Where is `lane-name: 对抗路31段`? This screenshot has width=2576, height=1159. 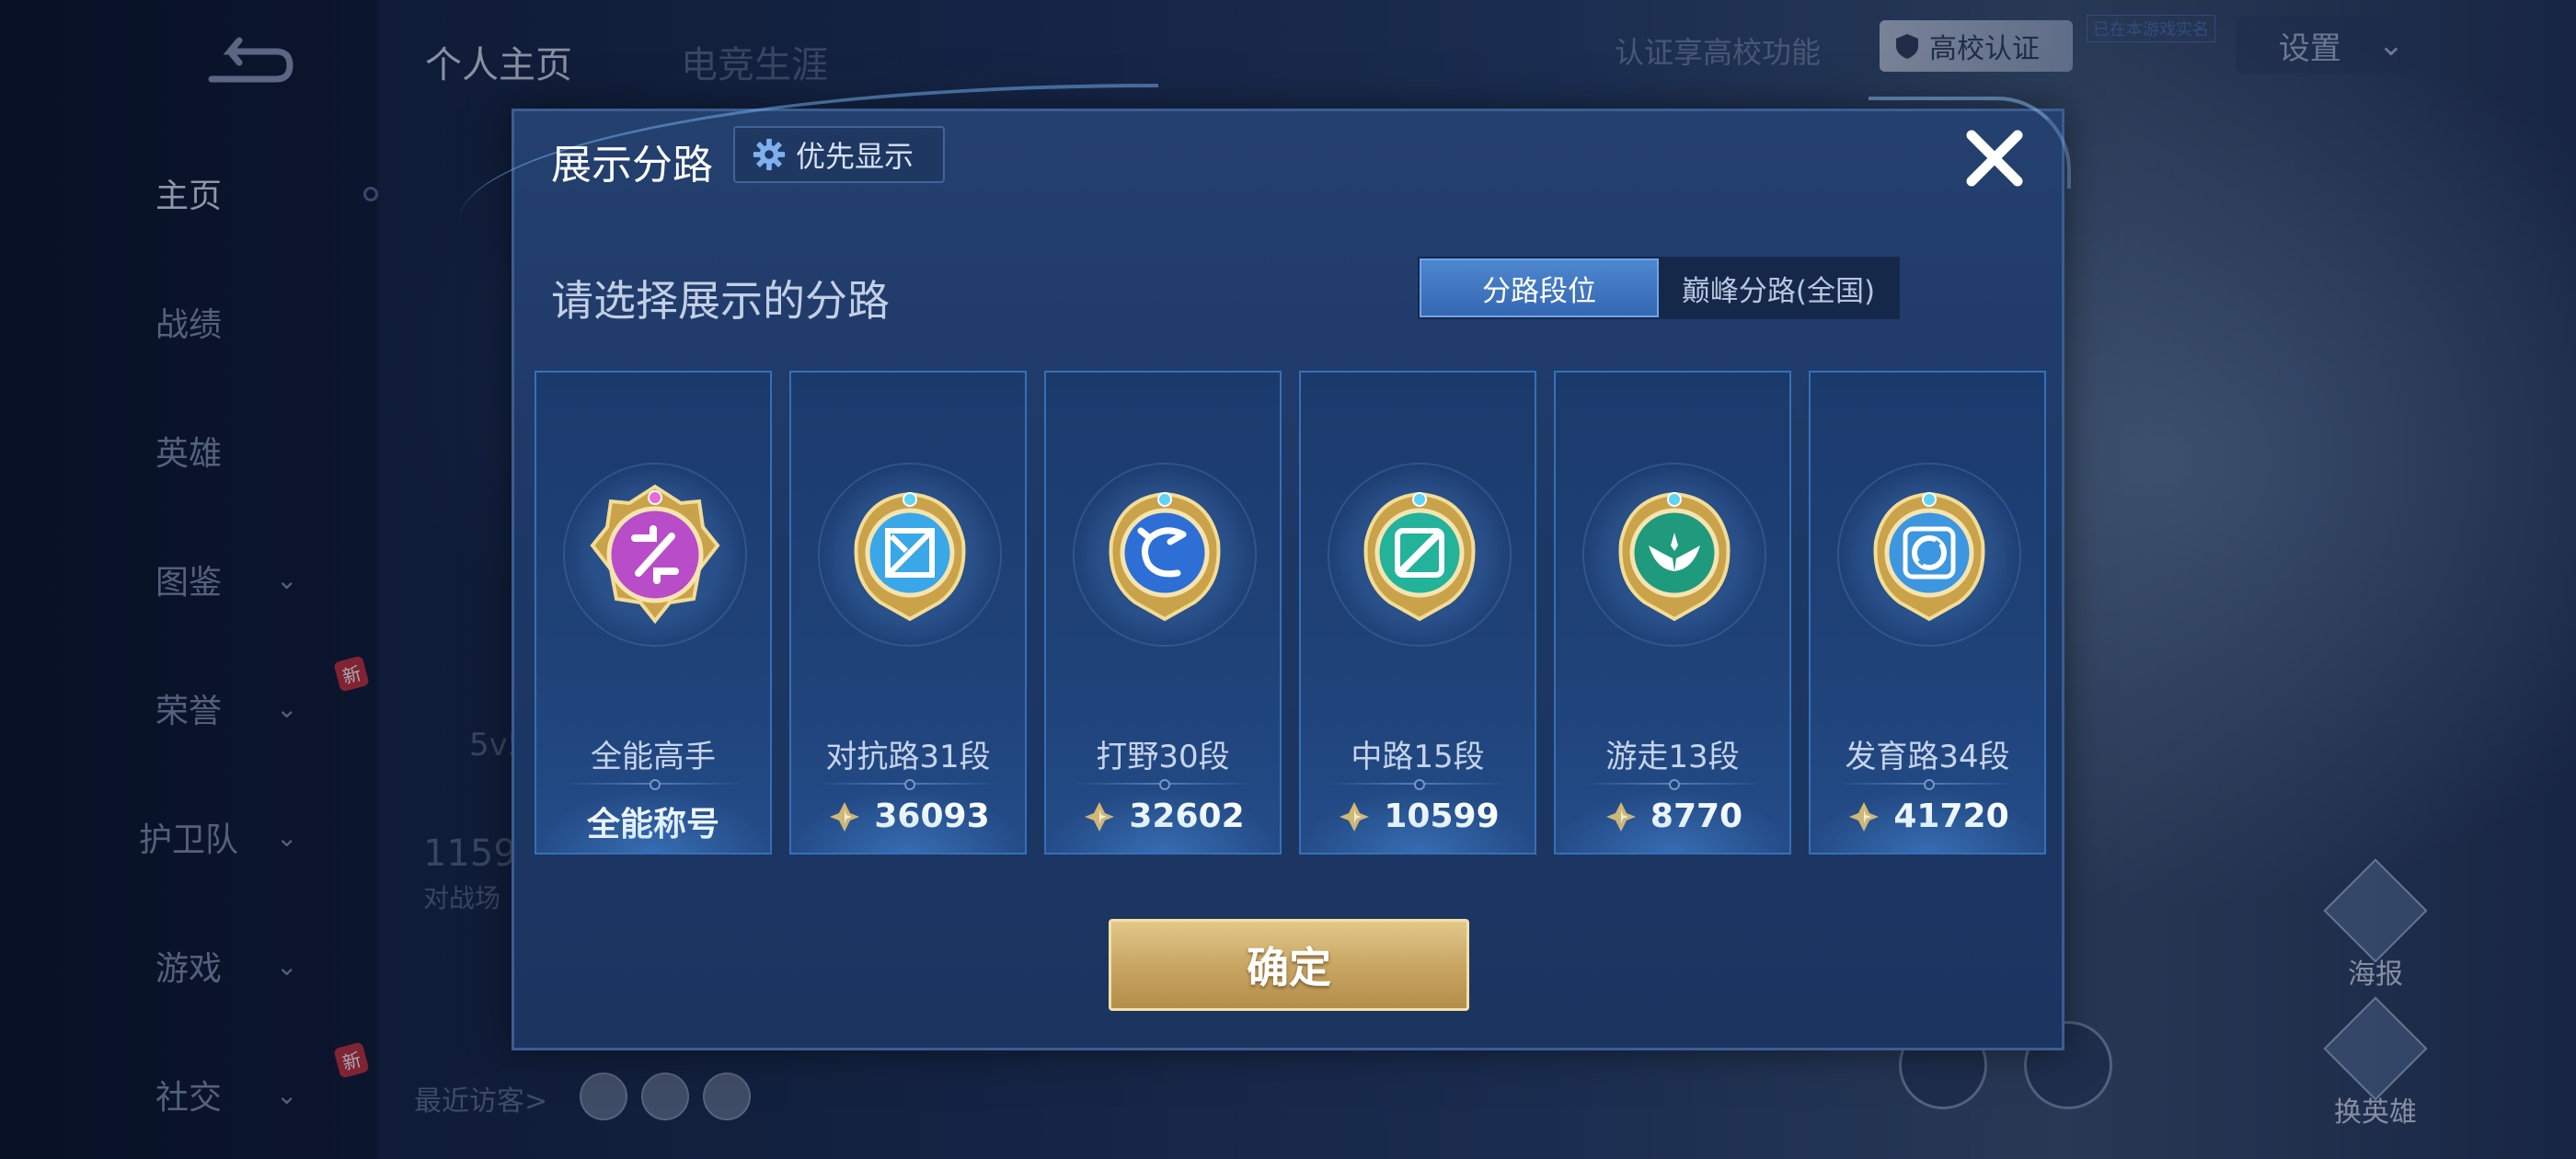
lane-name: 对抗路31段 is located at coordinates (908, 757).